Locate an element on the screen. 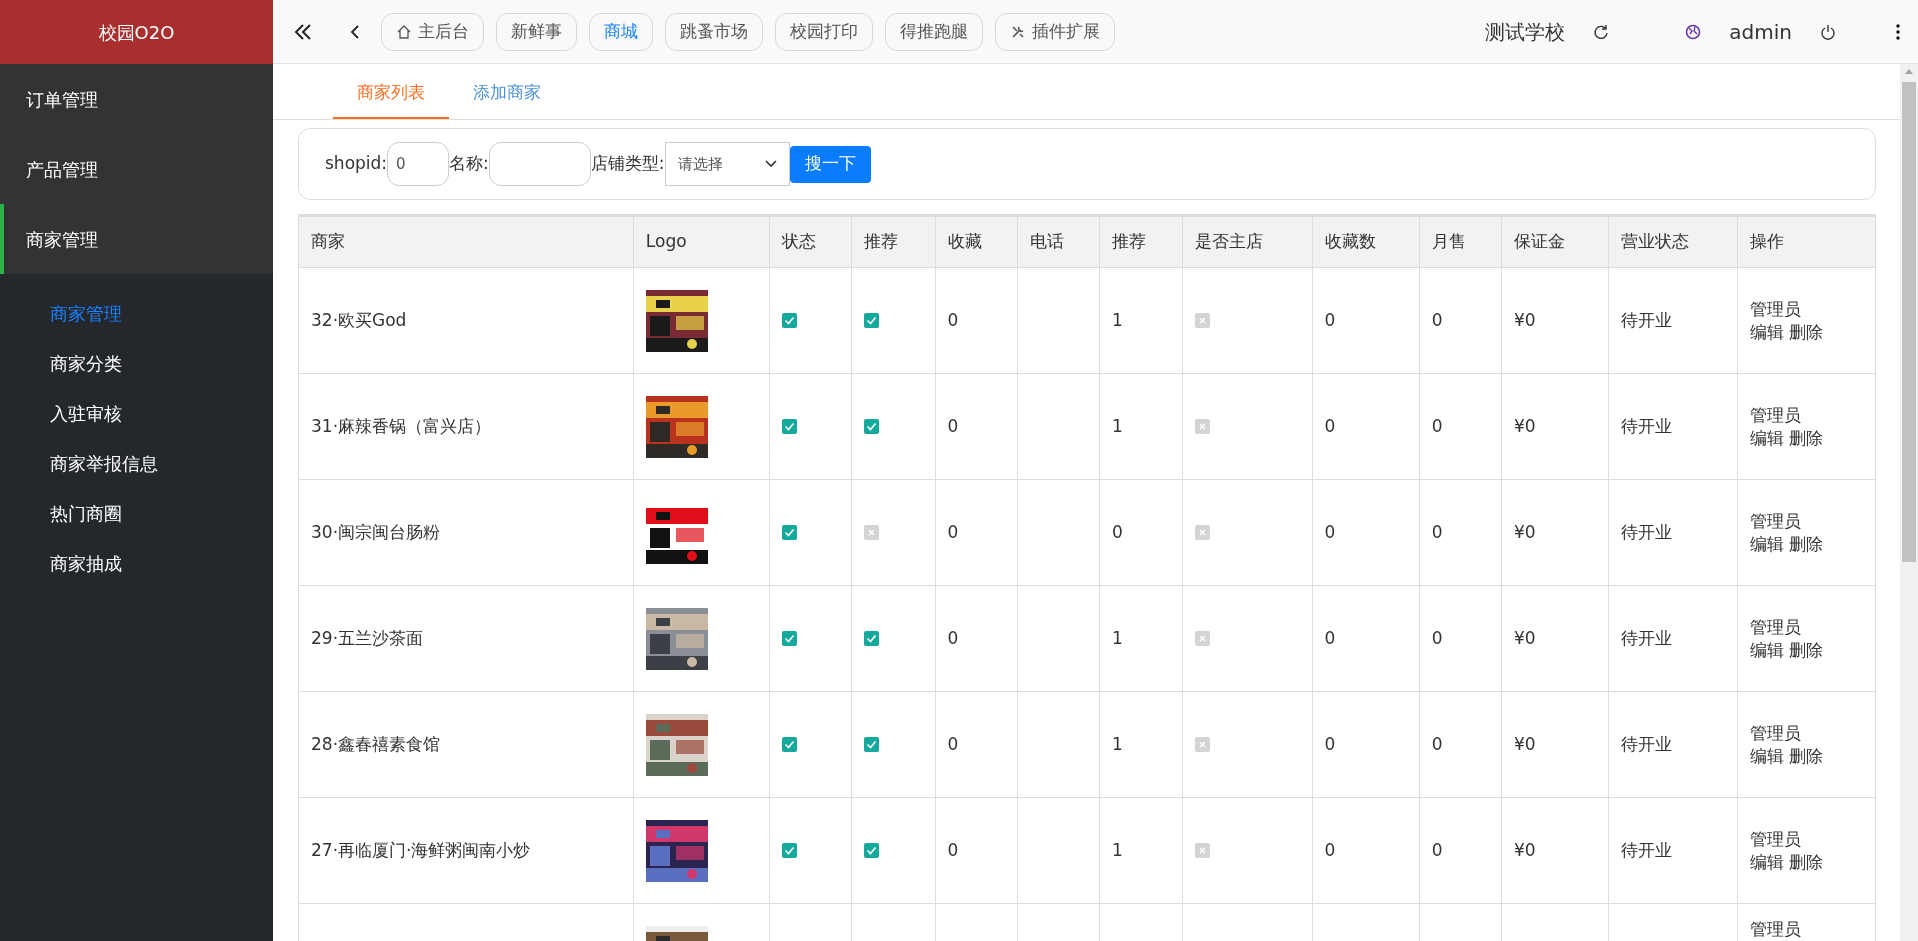 The width and height of the screenshot is (1918, 941). more-menu is located at coordinates (1898, 31).